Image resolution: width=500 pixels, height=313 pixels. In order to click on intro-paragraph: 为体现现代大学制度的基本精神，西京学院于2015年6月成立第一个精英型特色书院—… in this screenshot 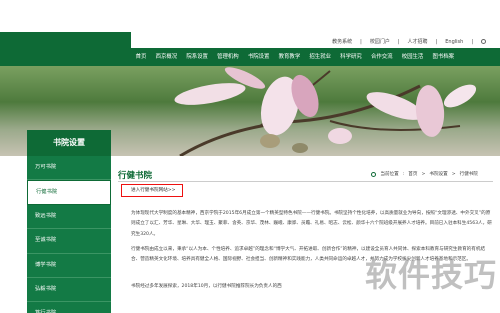, I will do `click(311, 224)`.